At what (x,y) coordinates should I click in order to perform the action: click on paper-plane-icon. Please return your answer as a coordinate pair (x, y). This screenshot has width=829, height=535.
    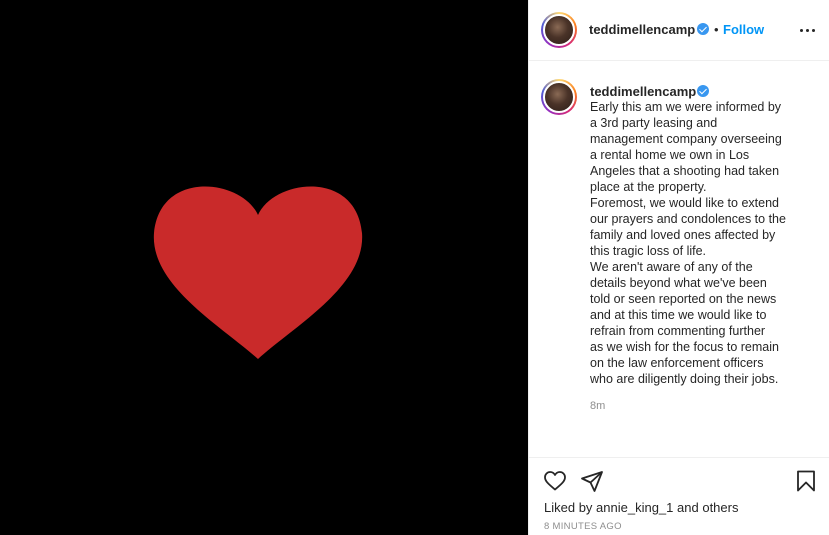
    Looking at the image, I should click on (592, 481).